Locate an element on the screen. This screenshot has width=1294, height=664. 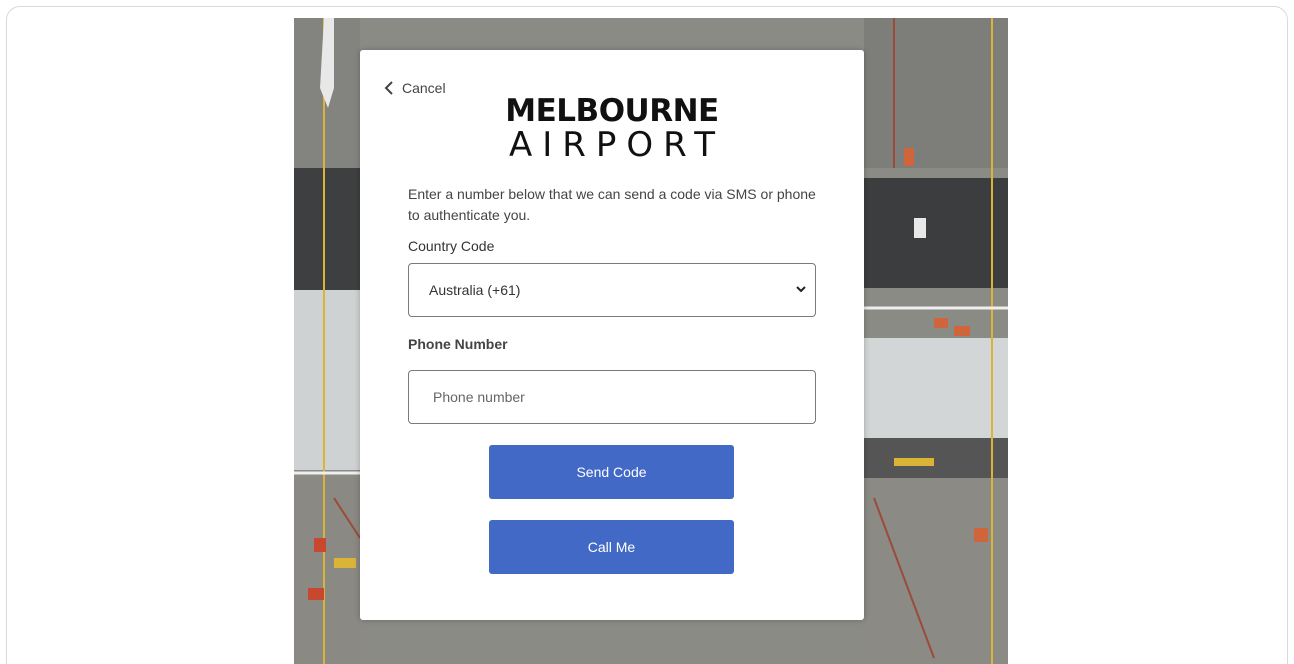
send-code-label: Send Code is located at coordinates (611, 472).